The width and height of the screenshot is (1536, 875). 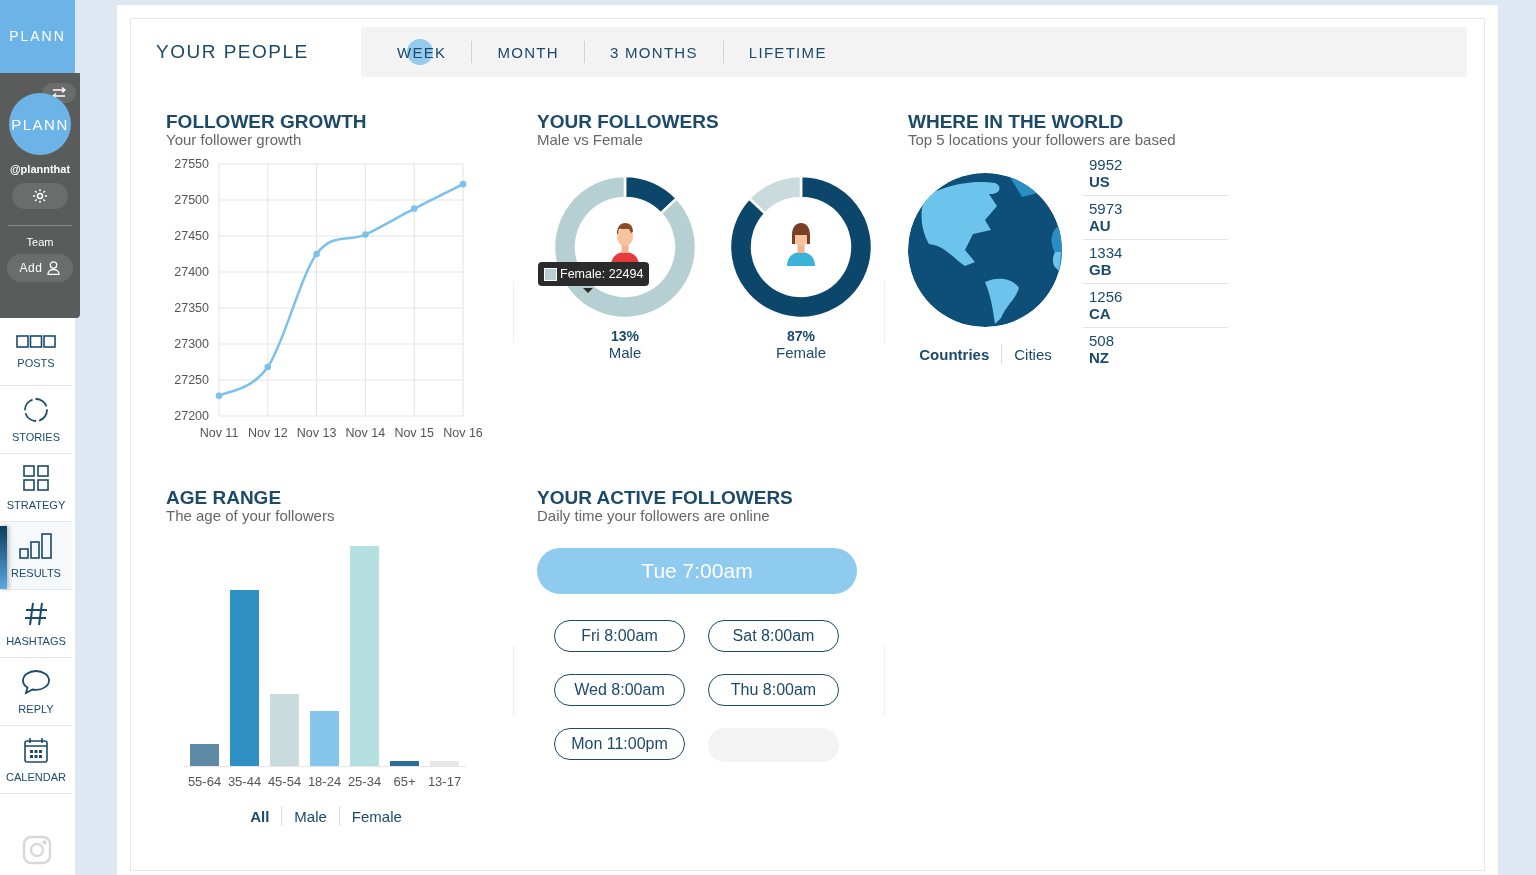 I want to click on page-title: YOUR PEOPLE, so click(x=233, y=52).